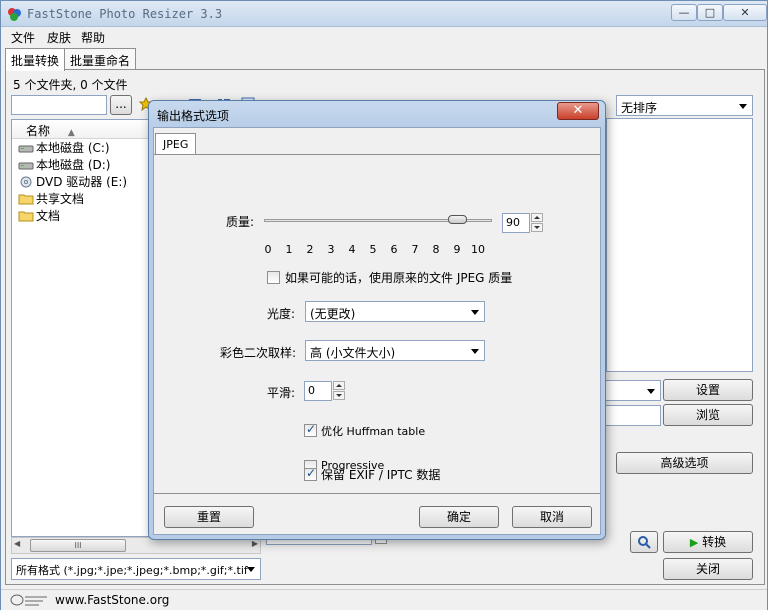 This screenshot has height=610, width=768. I want to click on tree-item-label: 本地磁盘 (C:), so click(73, 148).